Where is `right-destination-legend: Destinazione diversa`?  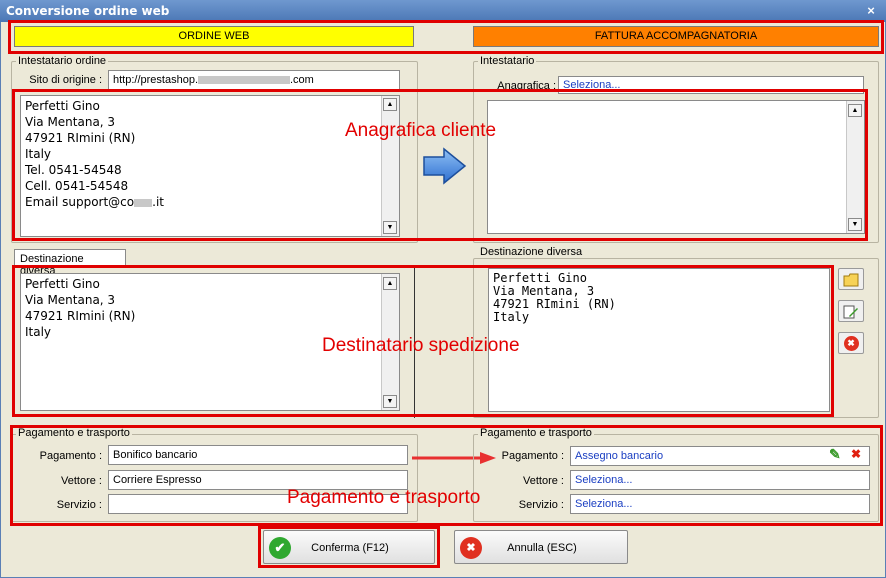 right-destination-legend: Destinazione diversa is located at coordinates (531, 252).